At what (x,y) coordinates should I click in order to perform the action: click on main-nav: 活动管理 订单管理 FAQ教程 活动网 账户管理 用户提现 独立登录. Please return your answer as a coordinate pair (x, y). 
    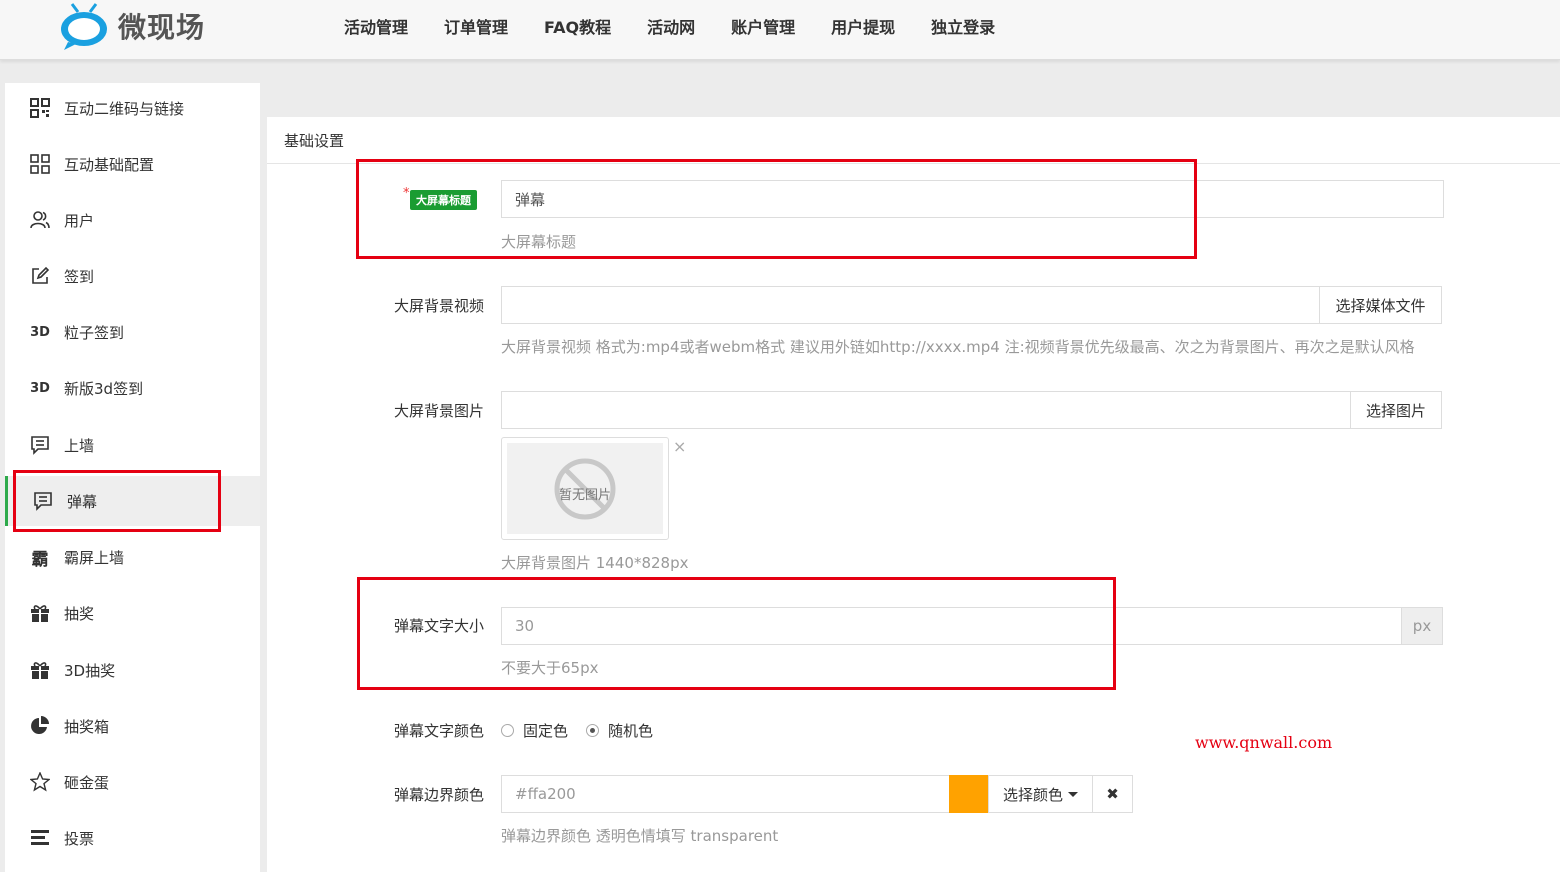
    Looking at the image, I should click on (669, 26).